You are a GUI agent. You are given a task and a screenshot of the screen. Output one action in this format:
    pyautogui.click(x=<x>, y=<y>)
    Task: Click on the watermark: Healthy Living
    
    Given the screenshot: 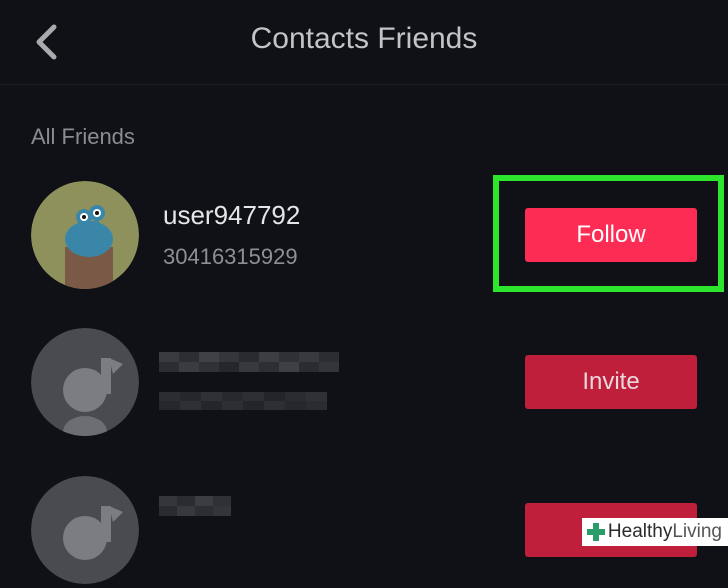 What is the action you would take?
    pyautogui.click(x=654, y=532)
    